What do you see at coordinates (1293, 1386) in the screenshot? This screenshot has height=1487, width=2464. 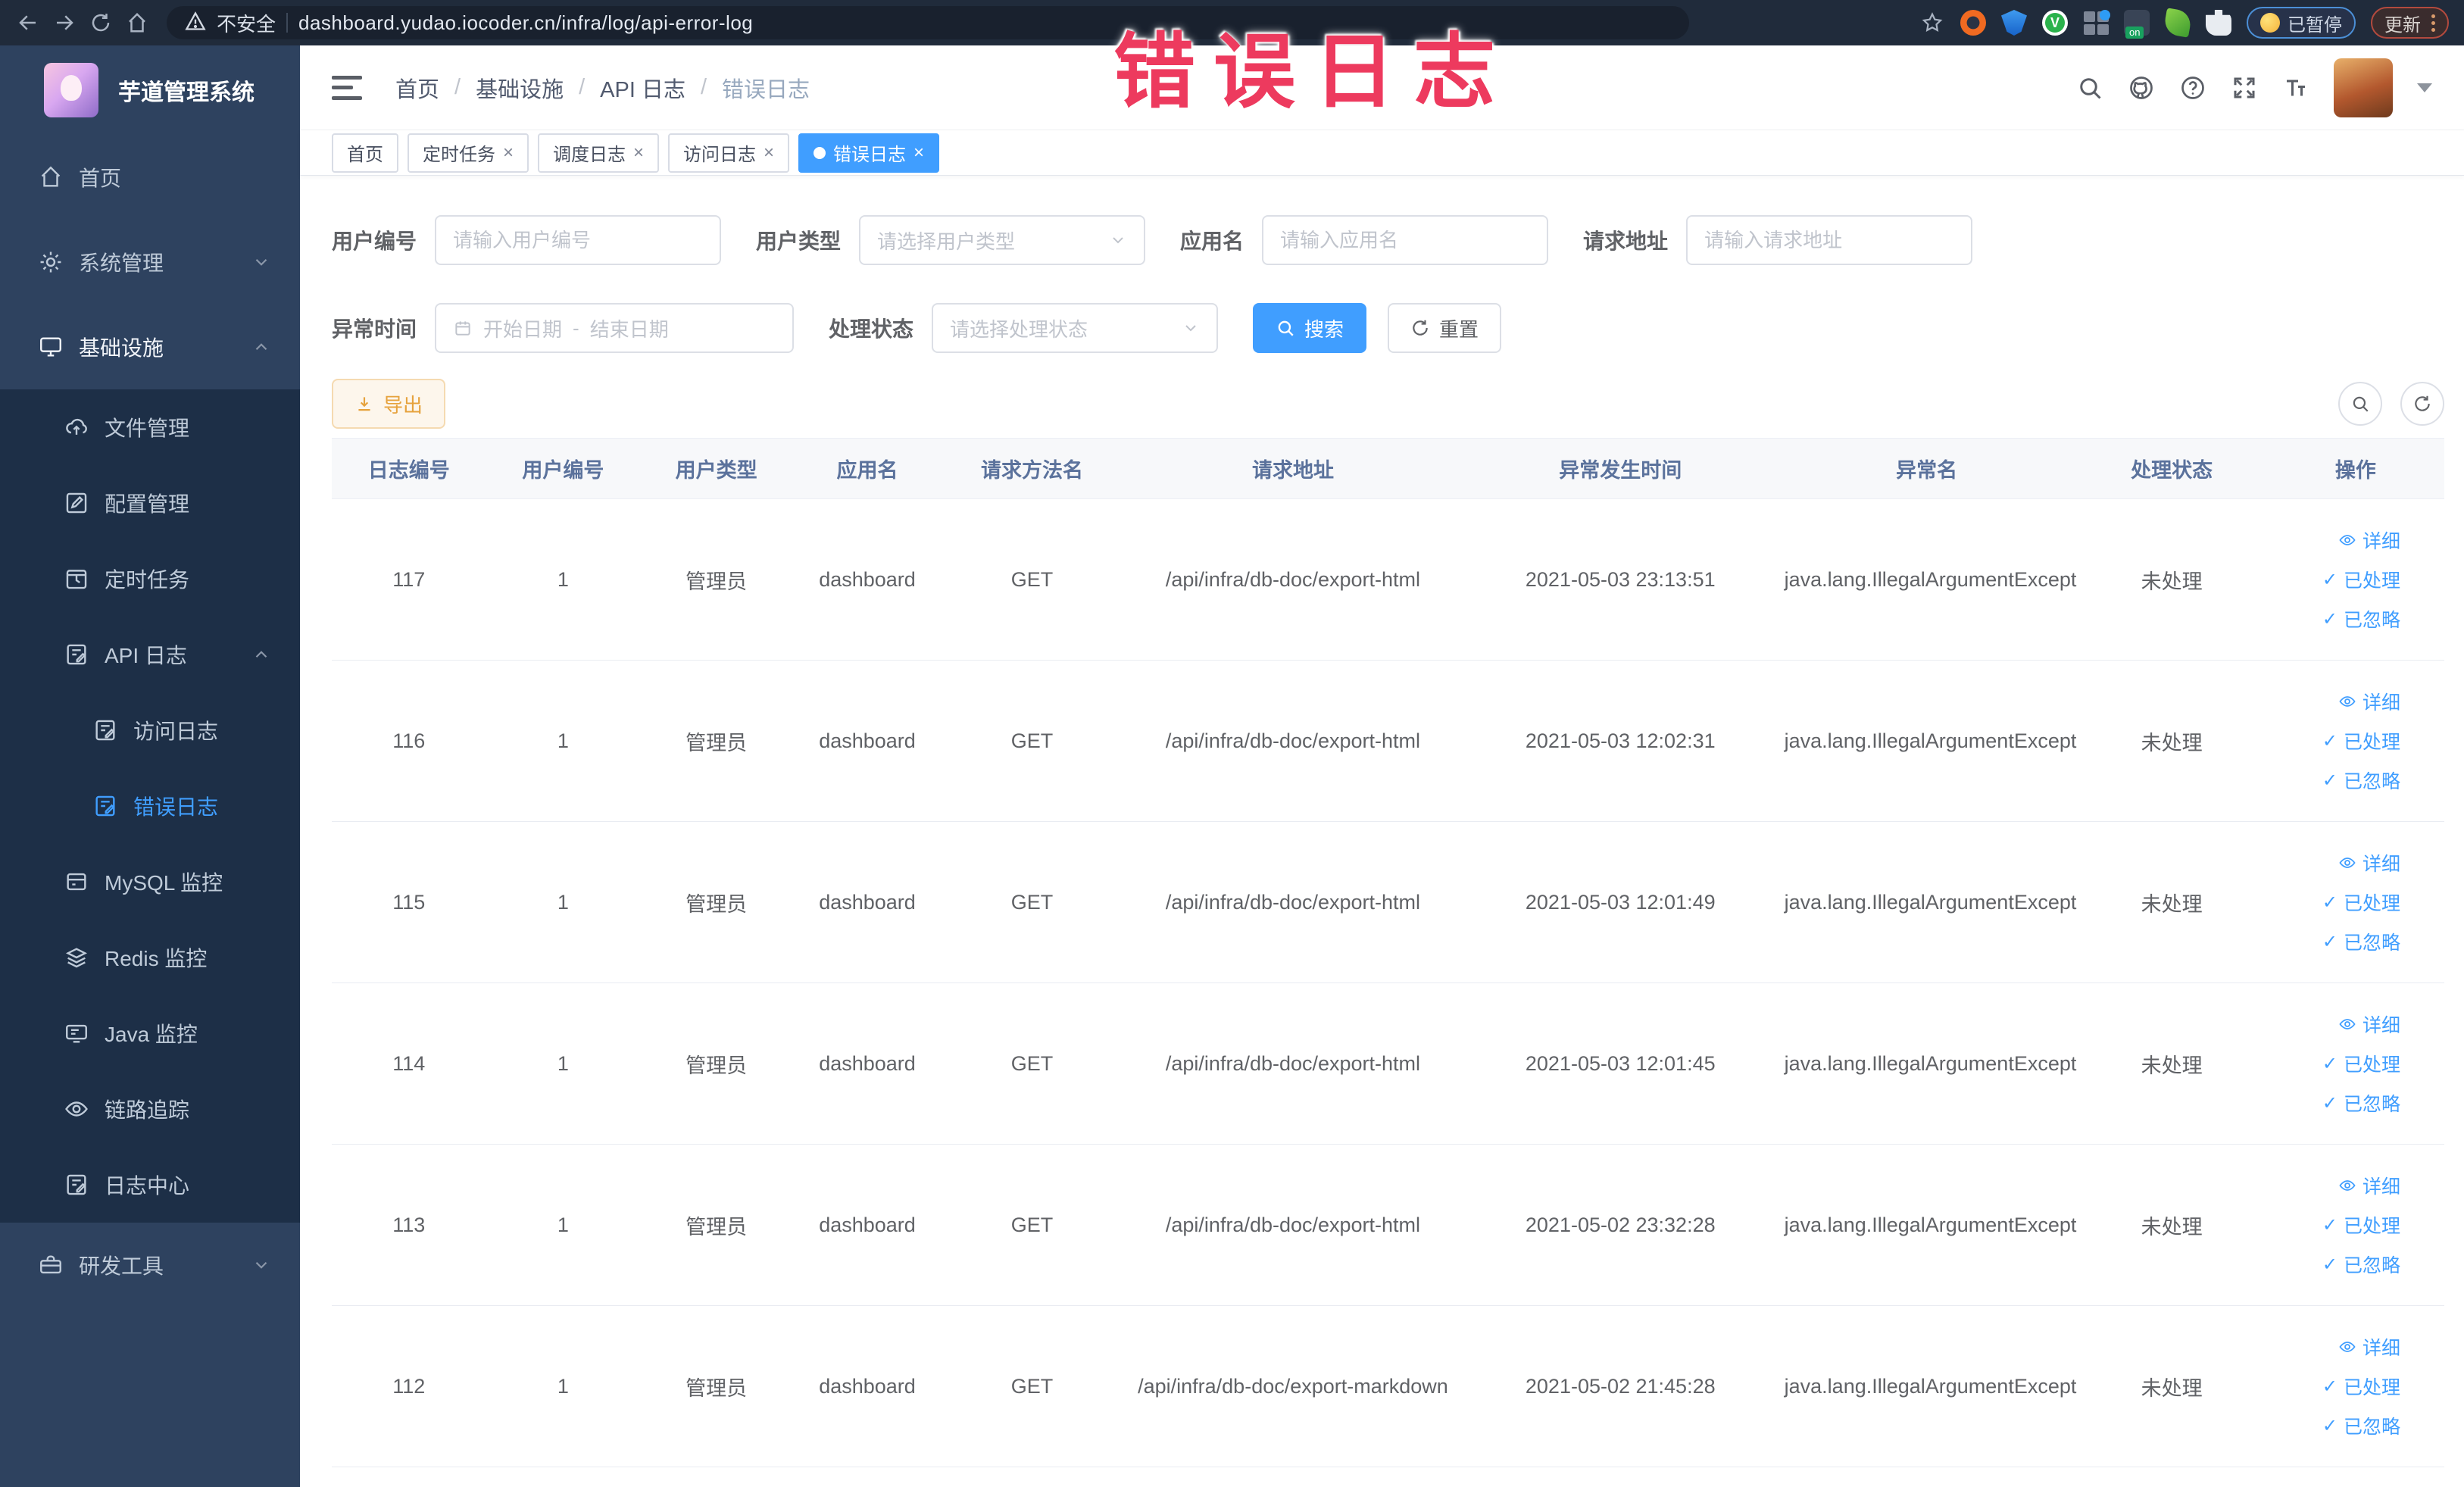 I see `request-url-cell: /api/infra/db-doc/export-markdown` at bounding box center [1293, 1386].